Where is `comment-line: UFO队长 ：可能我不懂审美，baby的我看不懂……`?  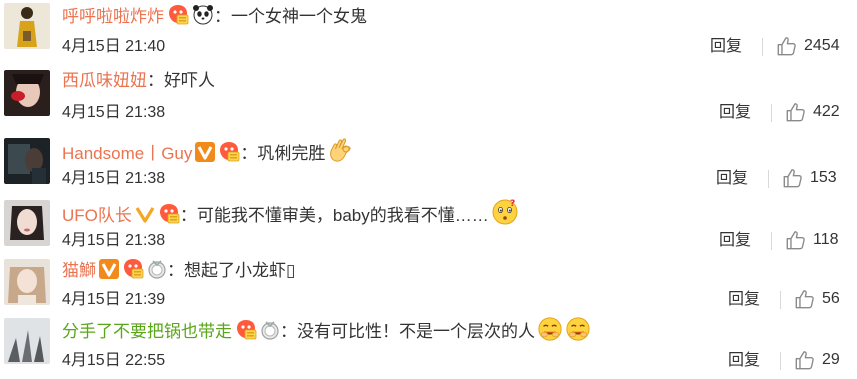
comment-line: UFO队长 ：可能我不懂审美，baby的我看不懂…… is located at coordinates (290, 212).